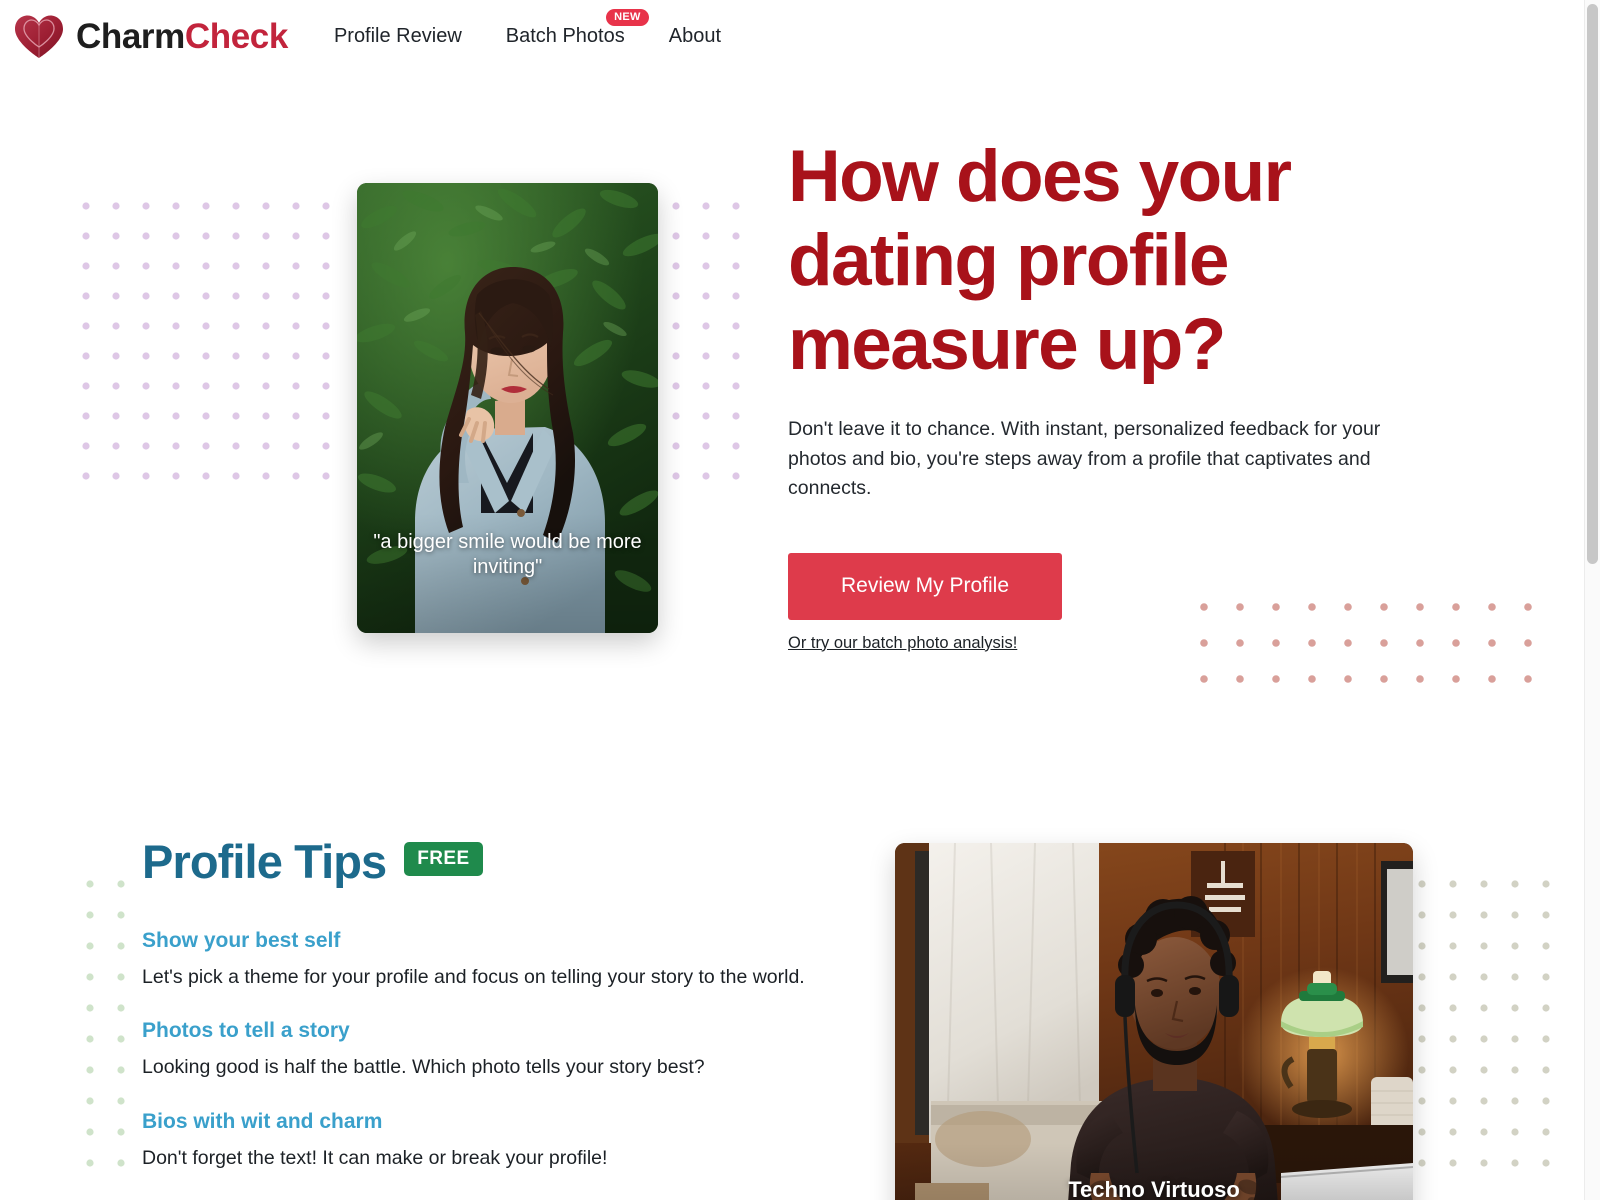  I want to click on tip-title: Bios with wit and charm, so click(262, 1121).